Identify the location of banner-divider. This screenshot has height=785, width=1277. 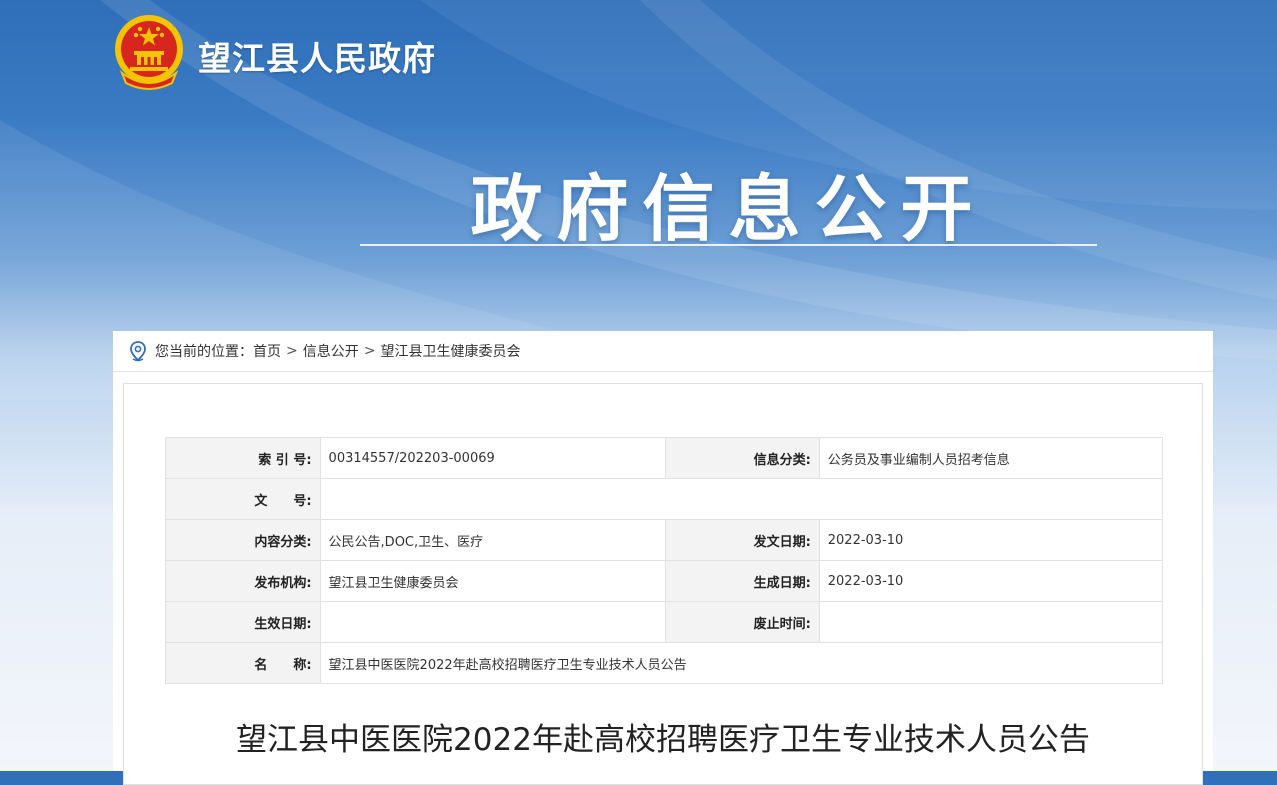
(728, 245).